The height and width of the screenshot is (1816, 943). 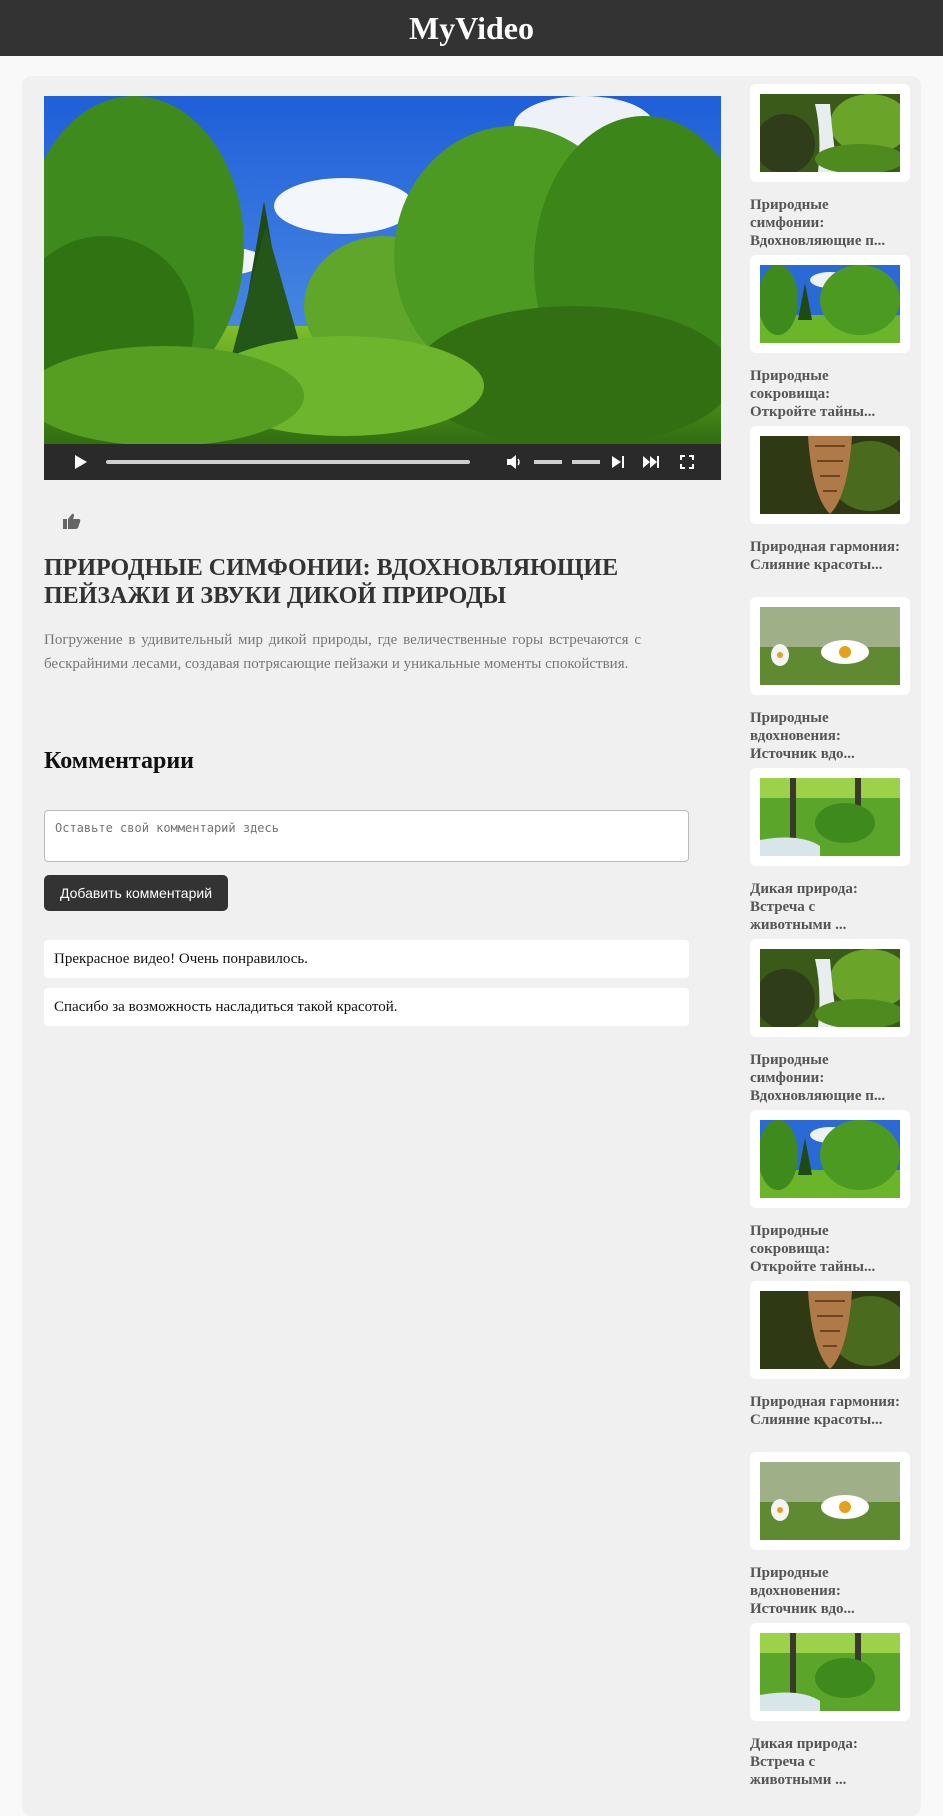 I want to click on comments-heading: Комментарии, so click(x=119, y=761).